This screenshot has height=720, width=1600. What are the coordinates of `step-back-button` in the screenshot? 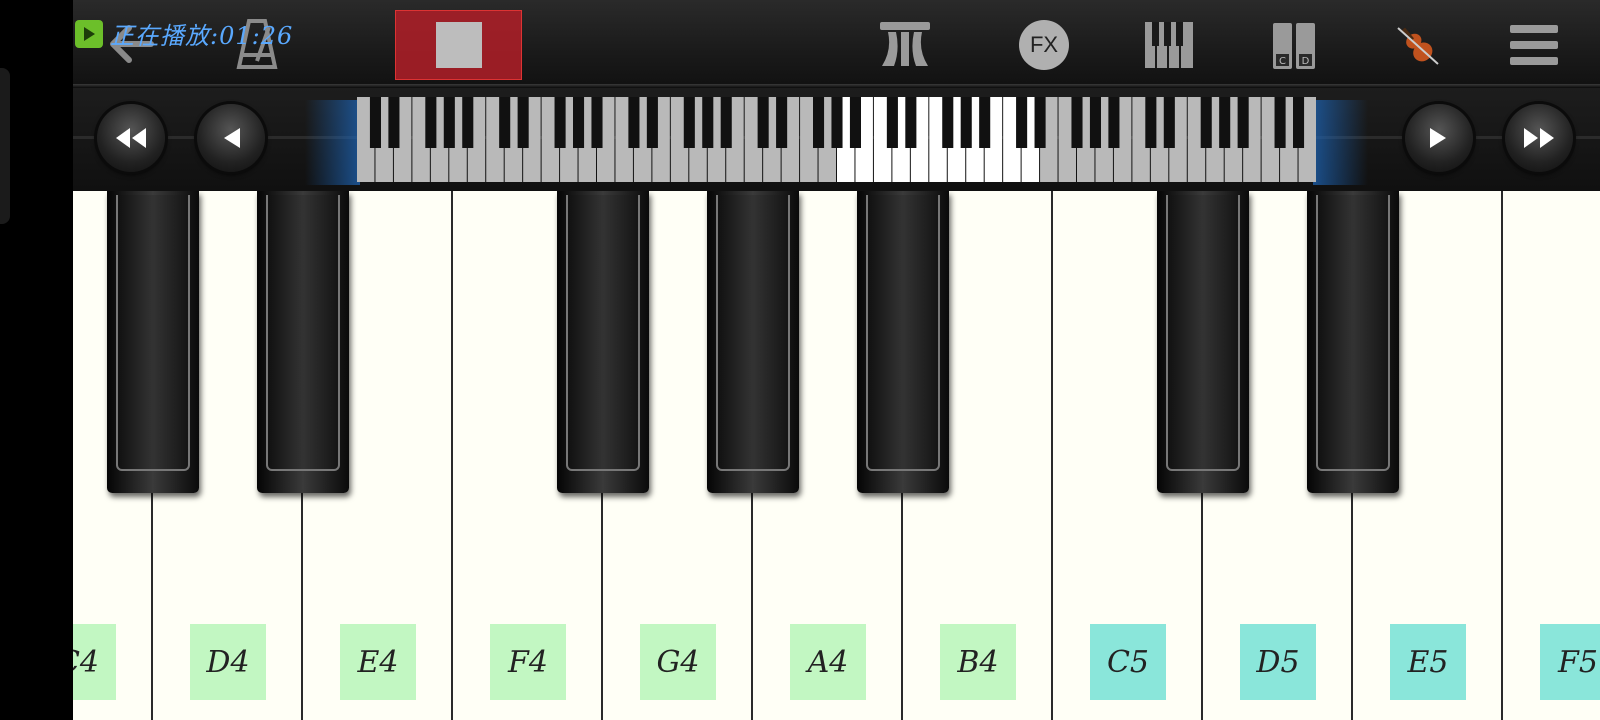 It's located at (231, 138).